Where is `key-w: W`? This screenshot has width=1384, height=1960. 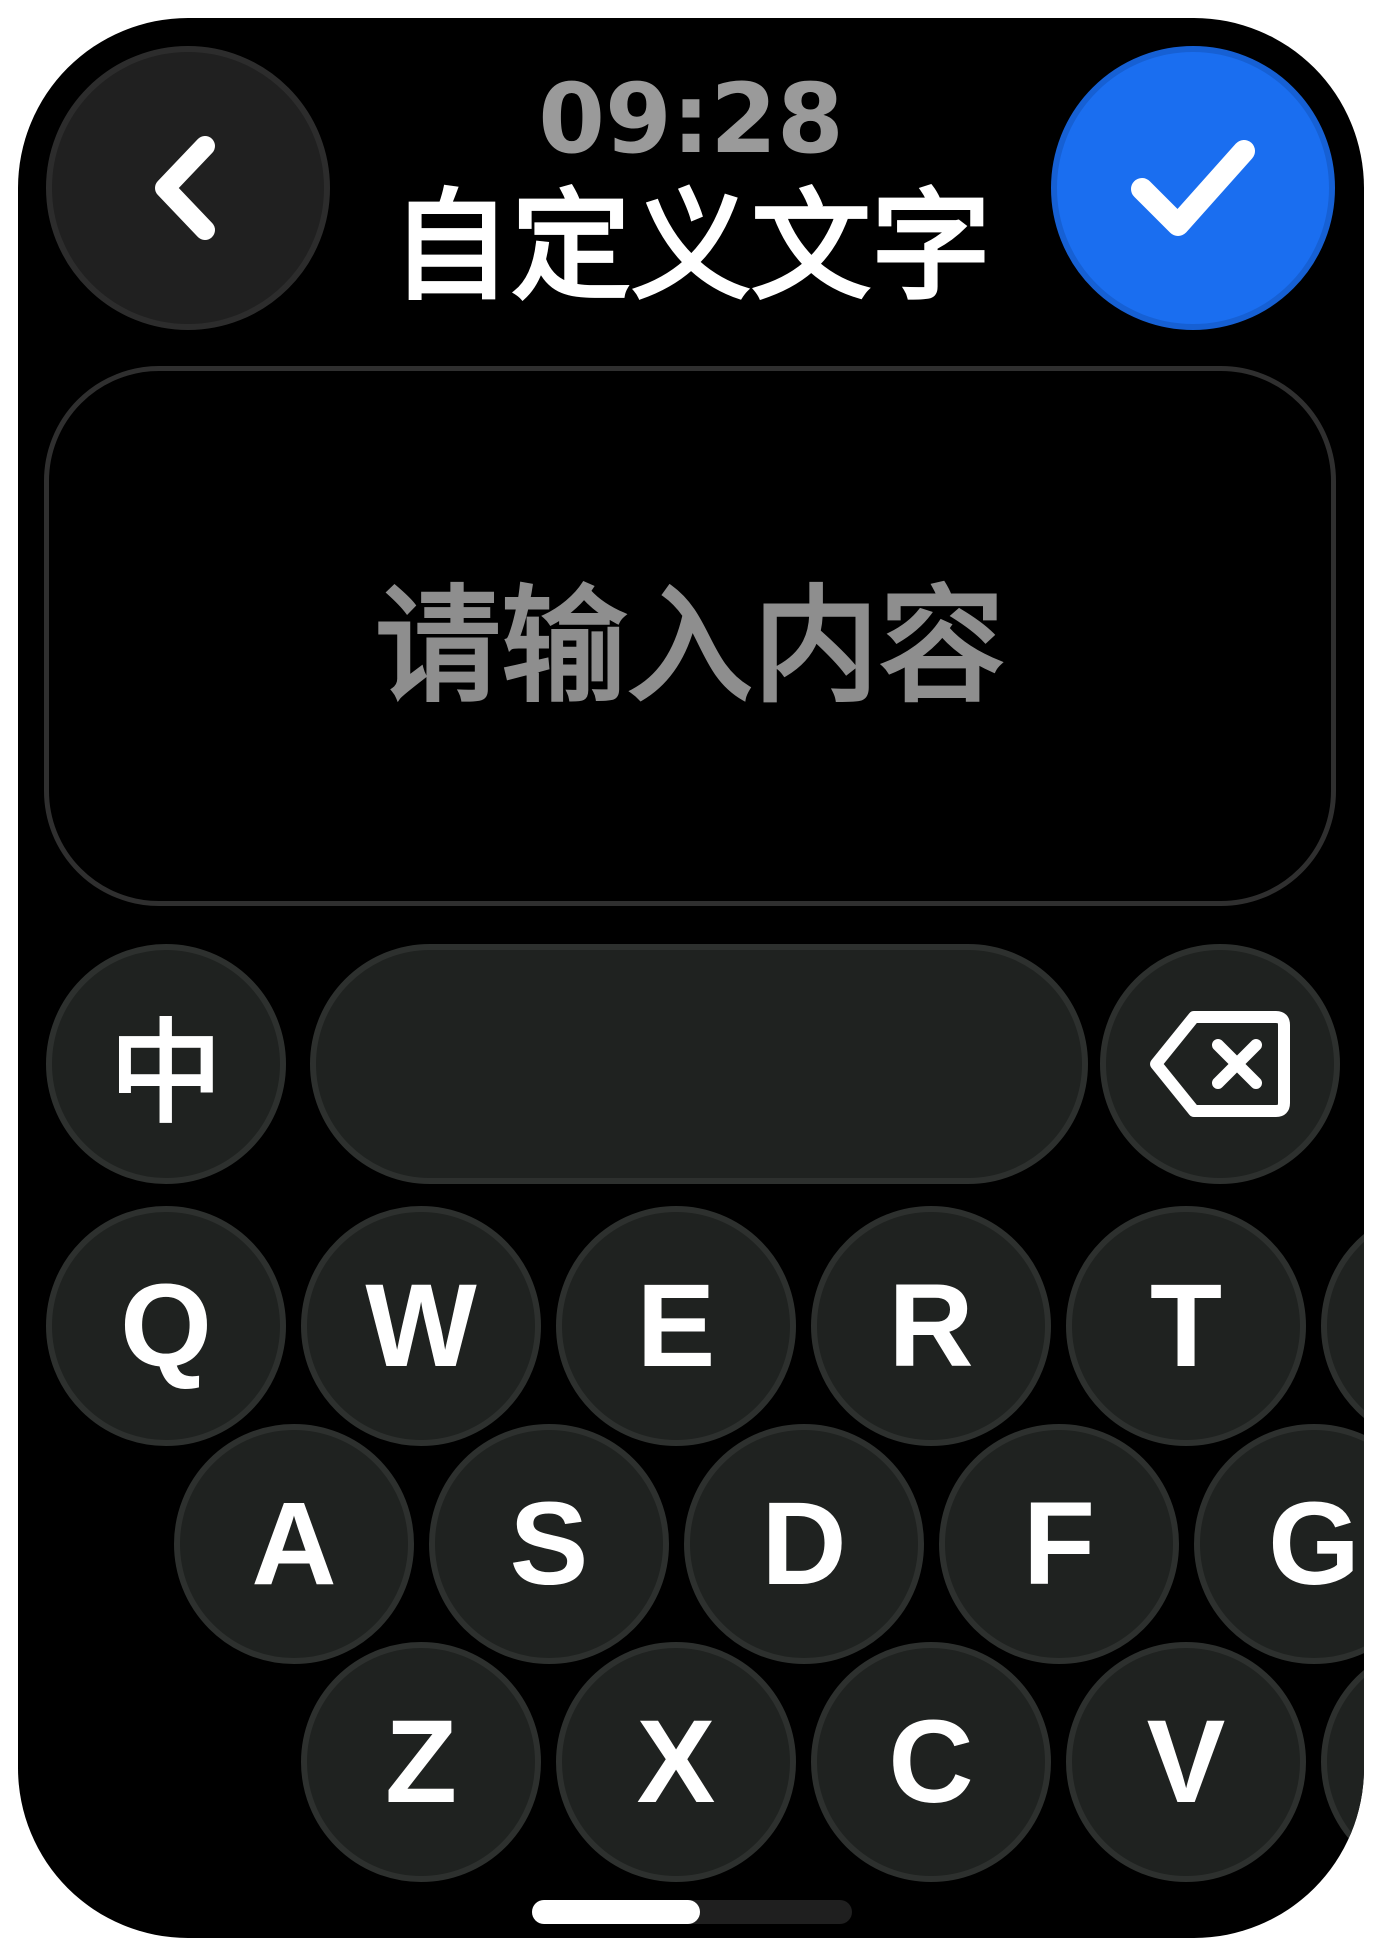
key-w: W is located at coordinates (421, 1326).